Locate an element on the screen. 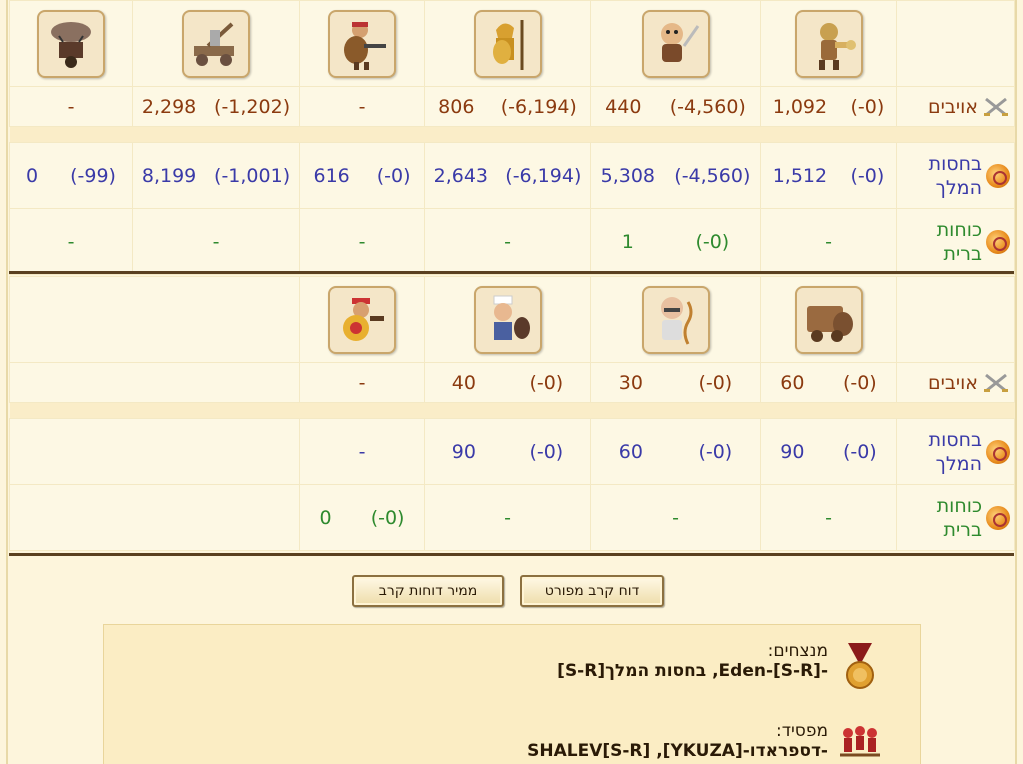 This screenshot has height=764, width=1023. winners-title: מנצחים: is located at coordinates (797, 651).